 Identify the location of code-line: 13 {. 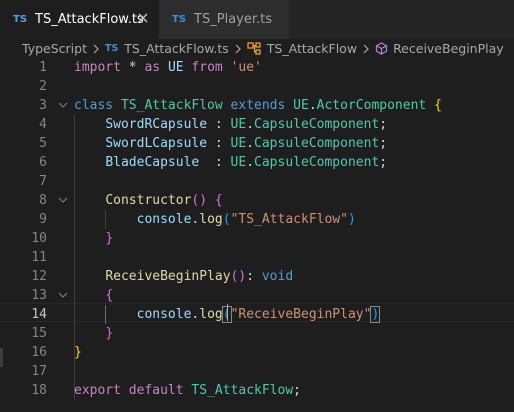
(257, 295).